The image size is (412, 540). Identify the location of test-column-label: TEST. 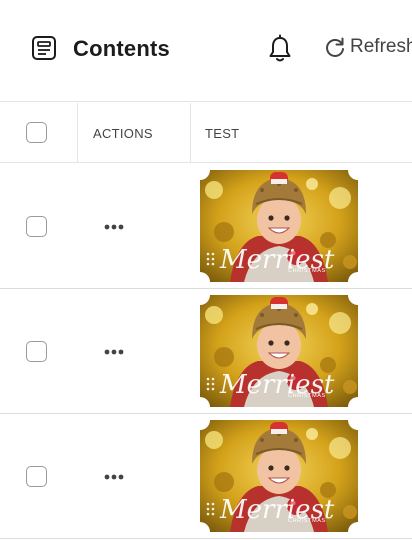
(222, 133).